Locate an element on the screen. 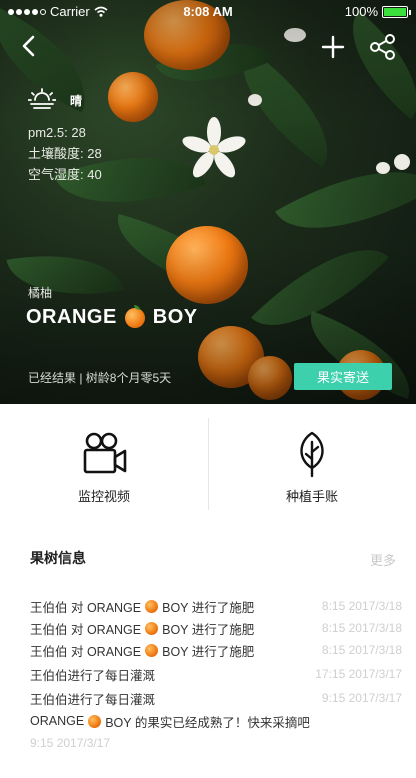  function-divider is located at coordinates (208, 464).